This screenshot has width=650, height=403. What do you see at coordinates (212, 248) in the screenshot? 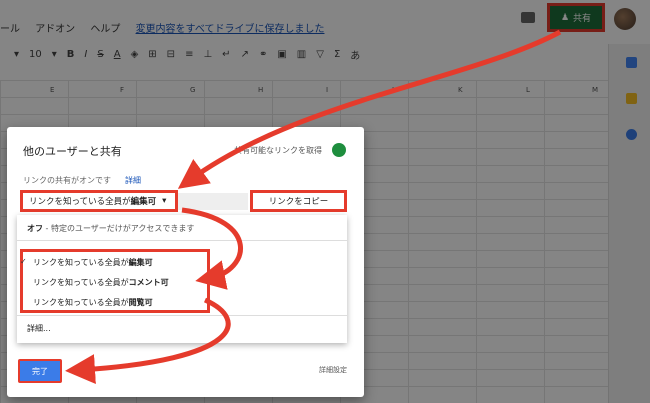
I see `arrow-permission-to-options` at bounding box center [212, 248].